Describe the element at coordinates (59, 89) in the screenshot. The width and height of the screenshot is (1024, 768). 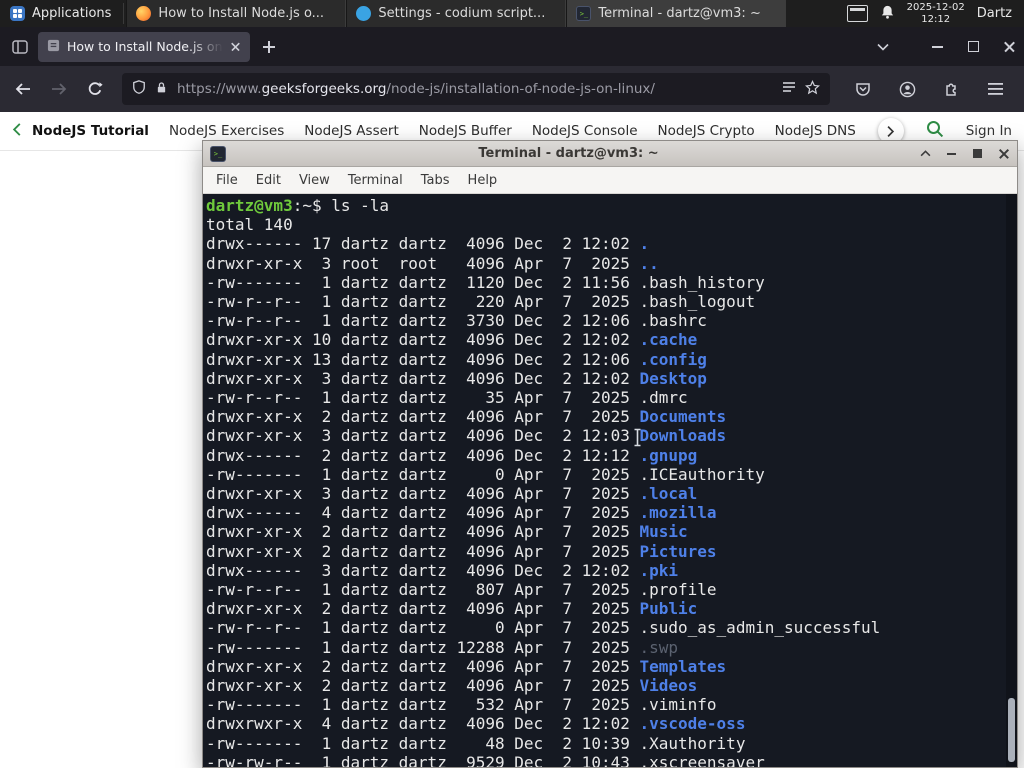
I see `forward-button` at that location.